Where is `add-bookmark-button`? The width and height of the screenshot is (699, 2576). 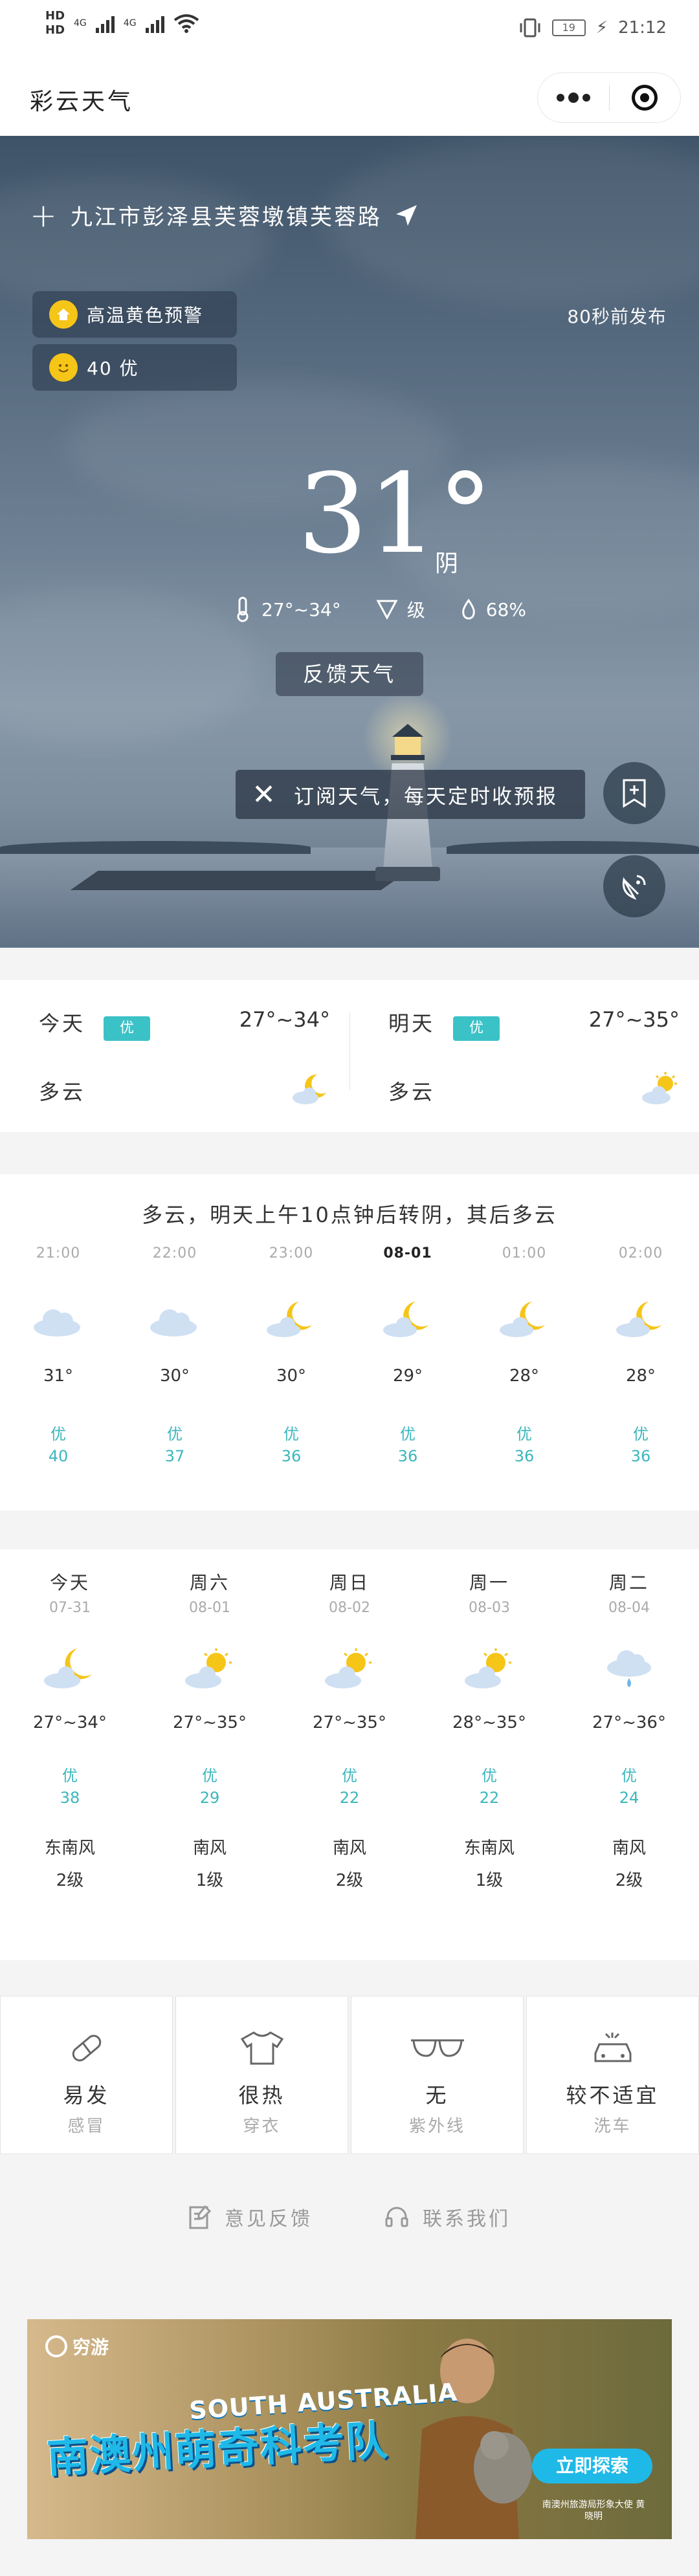
add-bookmark-button is located at coordinates (634, 793).